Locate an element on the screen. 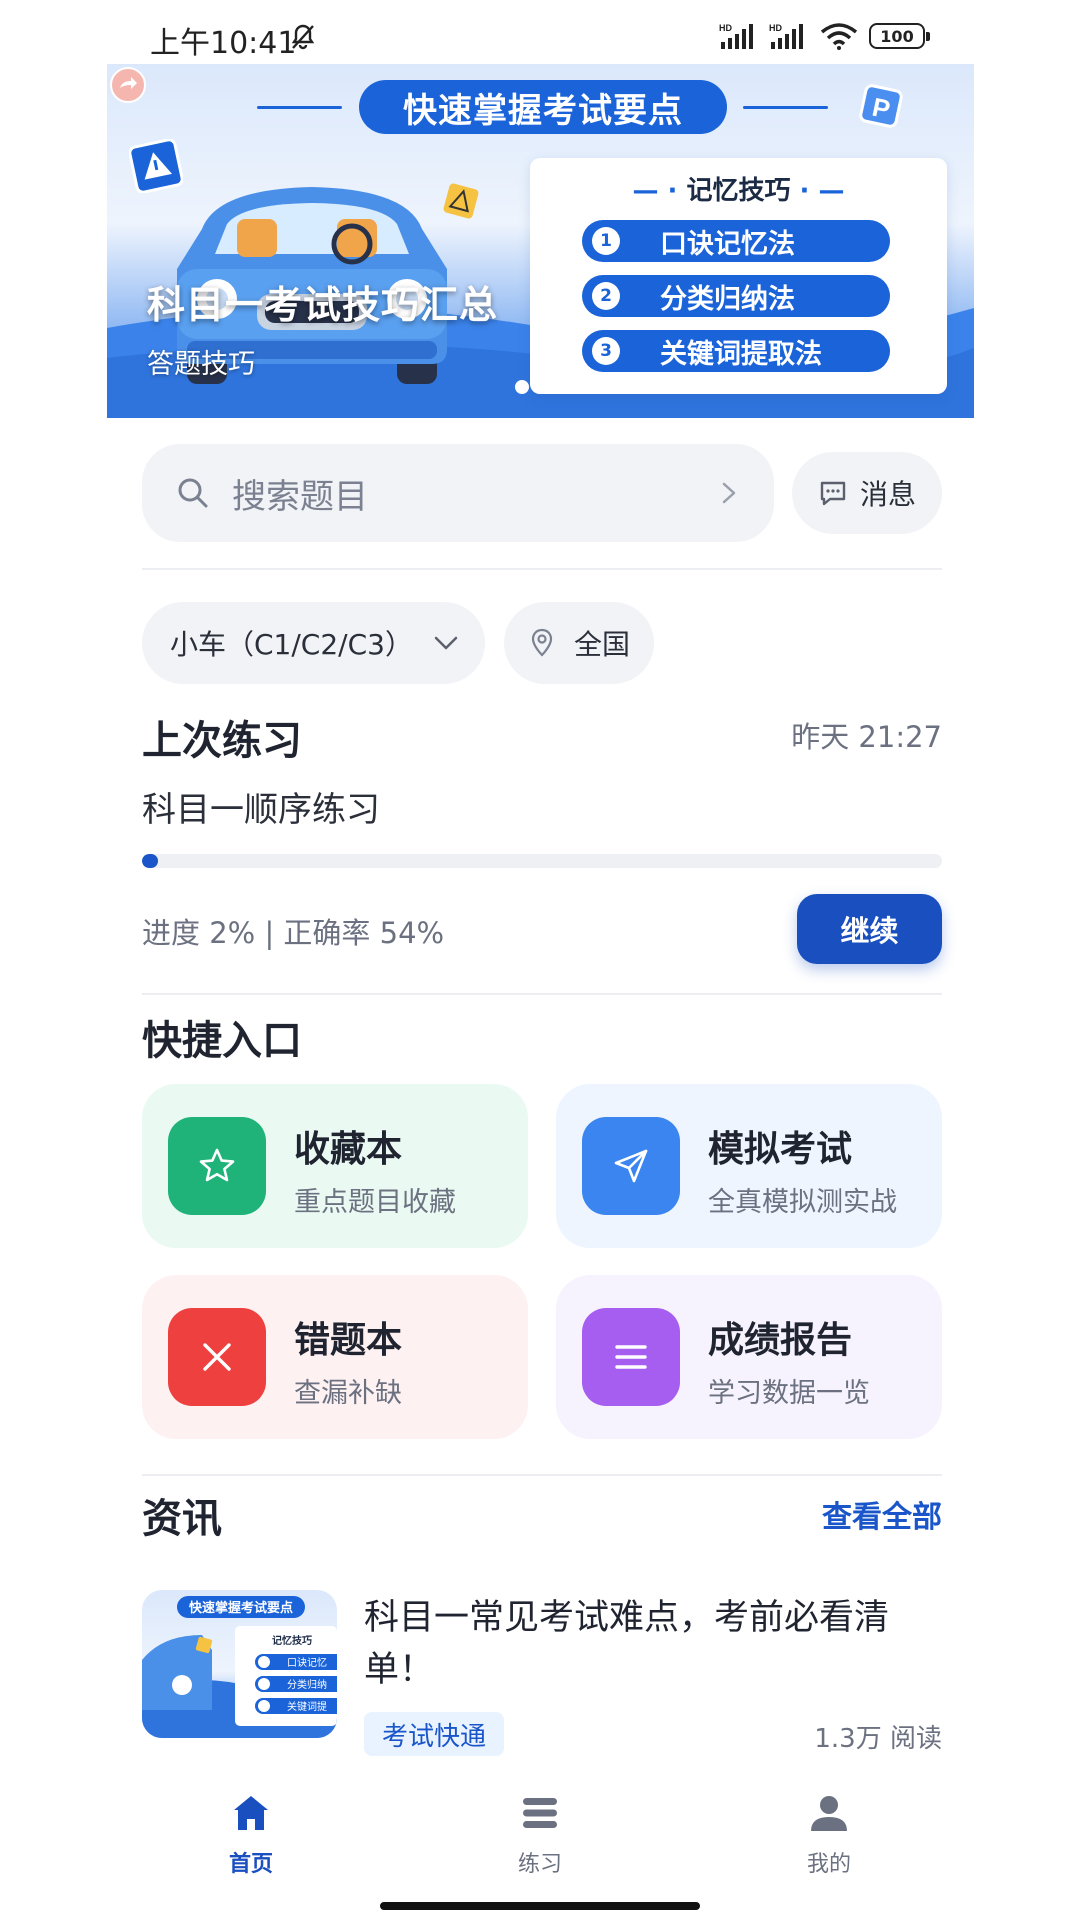 This screenshot has width=1080, height=1920. paper-plane-icon is located at coordinates (631, 1166).